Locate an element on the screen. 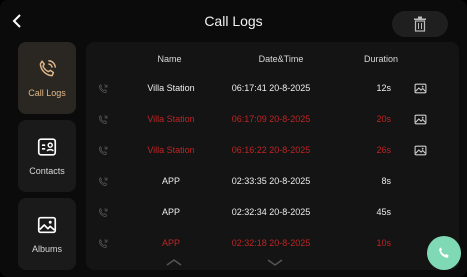  call-button is located at coordinates (444, 253).